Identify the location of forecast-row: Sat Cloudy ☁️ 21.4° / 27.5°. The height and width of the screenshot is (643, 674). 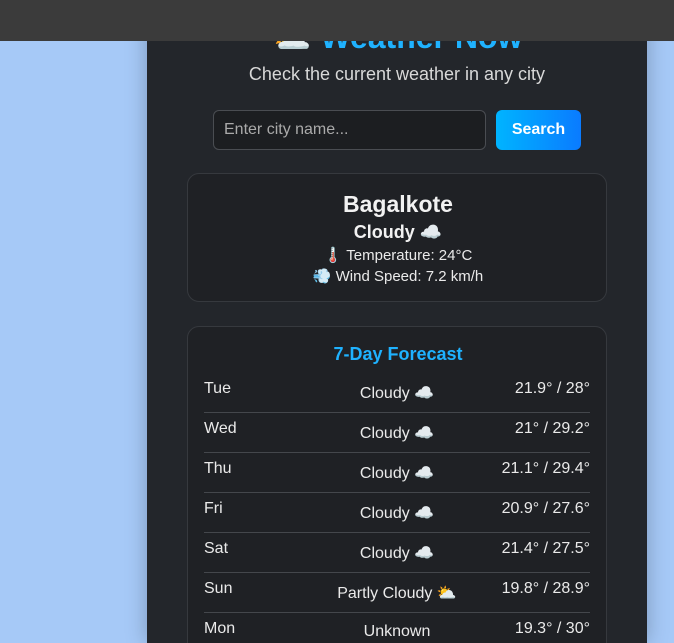
(397, 553).